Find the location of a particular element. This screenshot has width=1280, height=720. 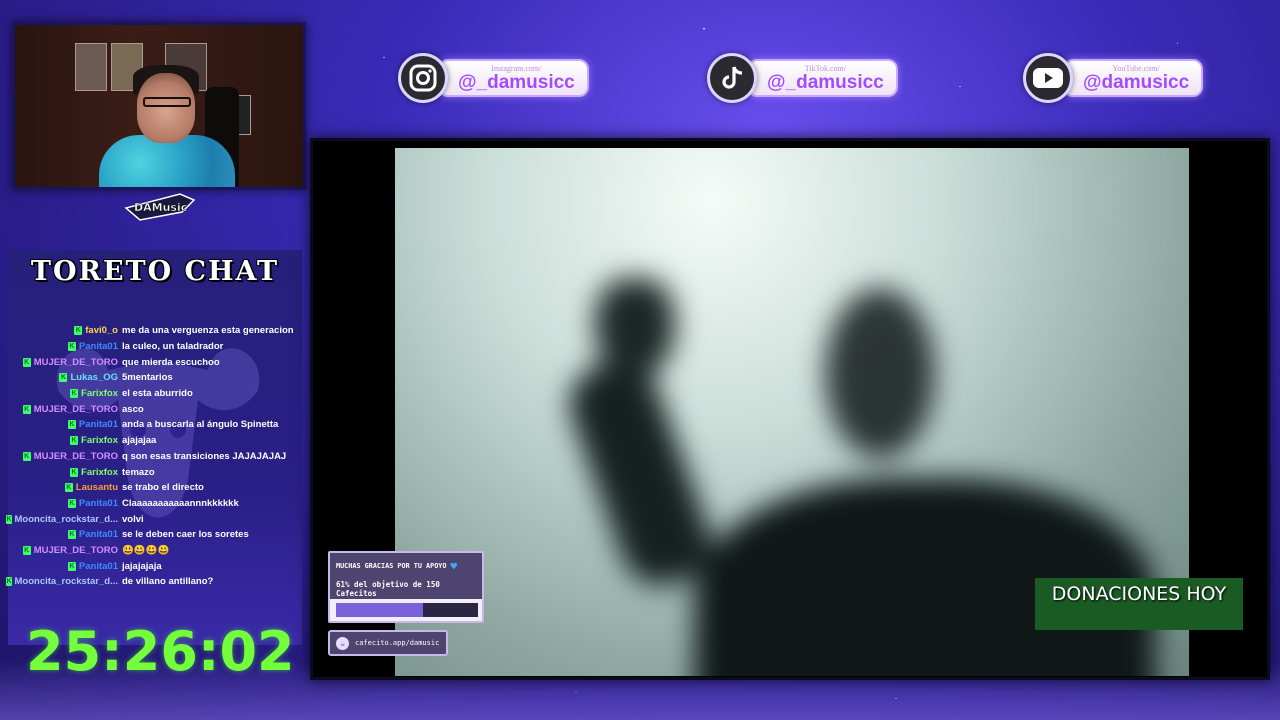

chat-text: jajajajaja is located at coordinates (142, 566).